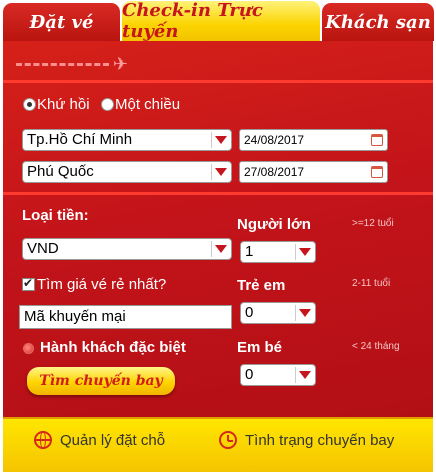 Image resolution: width=436 pixels, height=475 pixels. Describe the element at coordinates (260, 347) in the screenshot. I see `infants-label: Em bé` at that location.